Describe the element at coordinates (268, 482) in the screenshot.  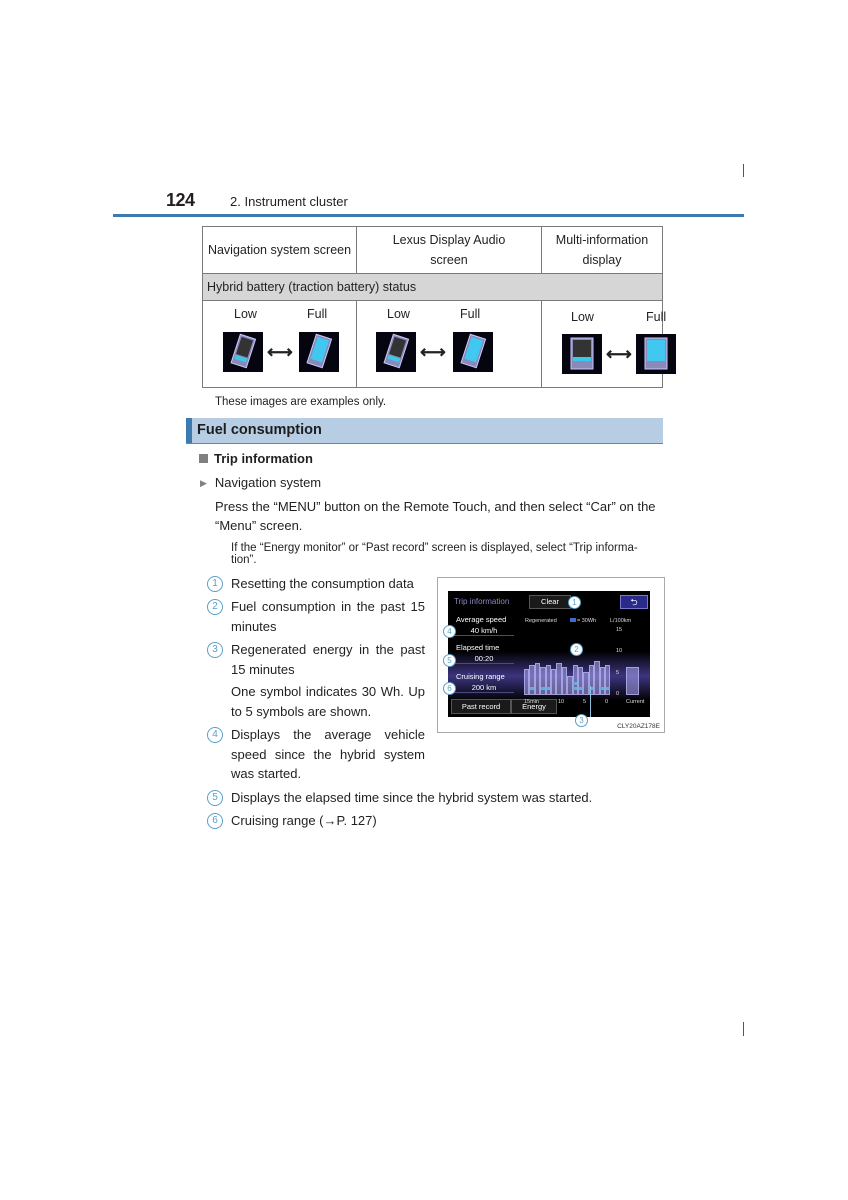
I see `subsubsection-title: Navigation system` at that location.